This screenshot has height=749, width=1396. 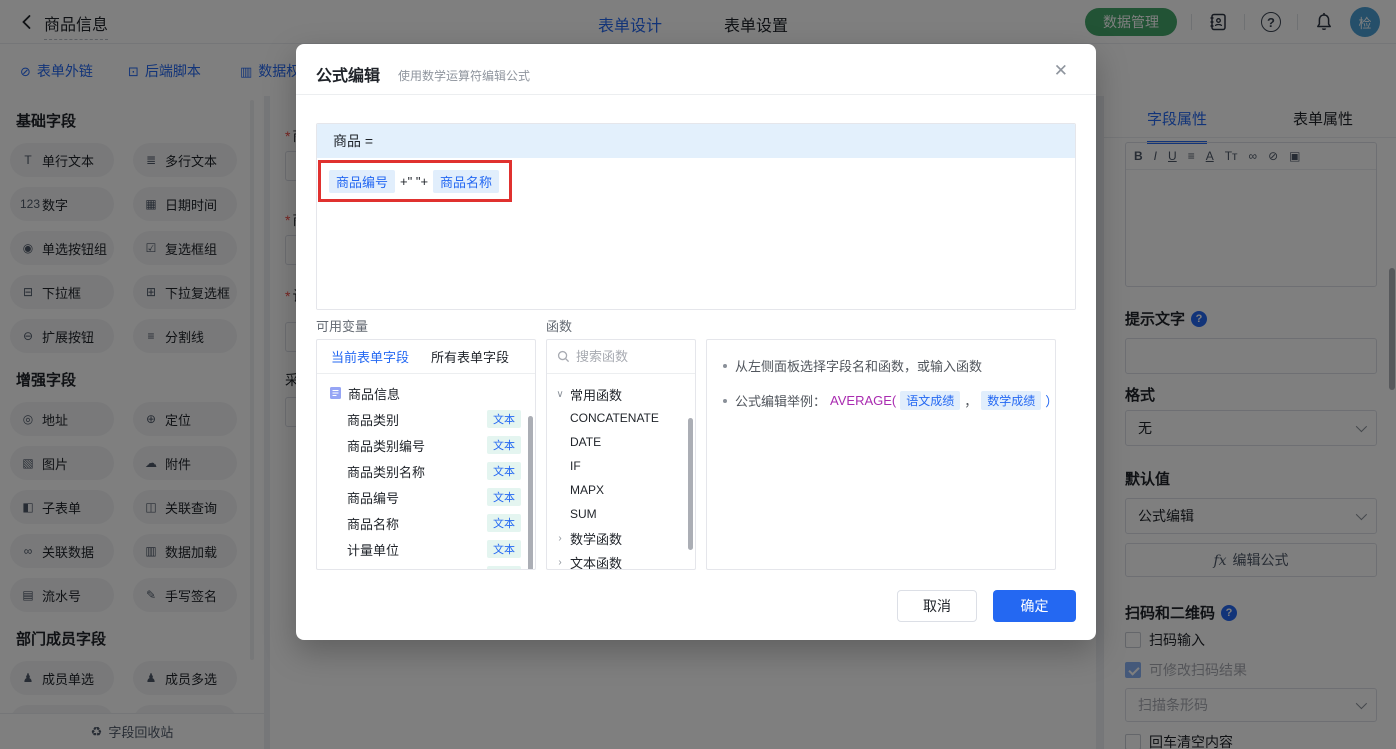 I want to click on function-item-sum: SUM, so click(x=621, y=514).